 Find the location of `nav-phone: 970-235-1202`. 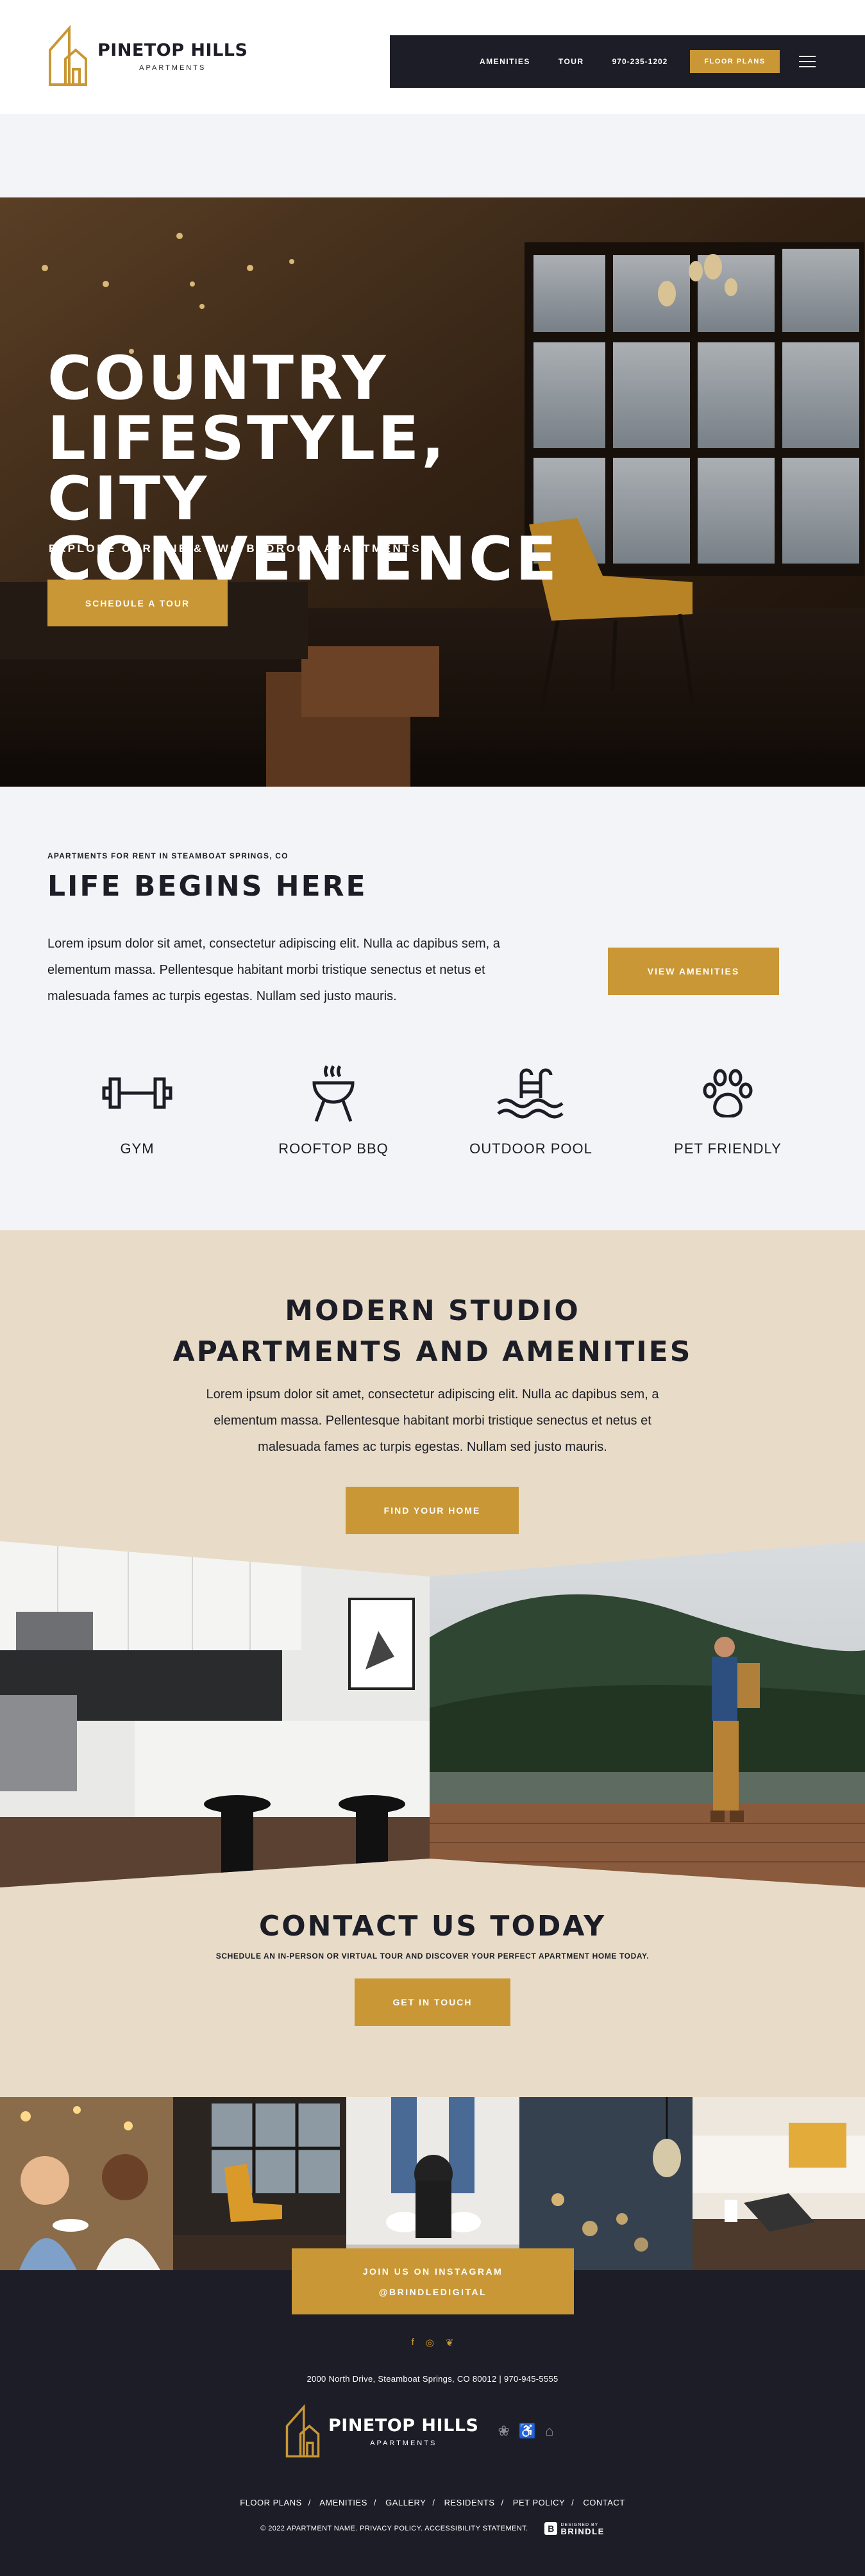

nav-phone: 970-235-1202 is located at coordinates (640, 61).